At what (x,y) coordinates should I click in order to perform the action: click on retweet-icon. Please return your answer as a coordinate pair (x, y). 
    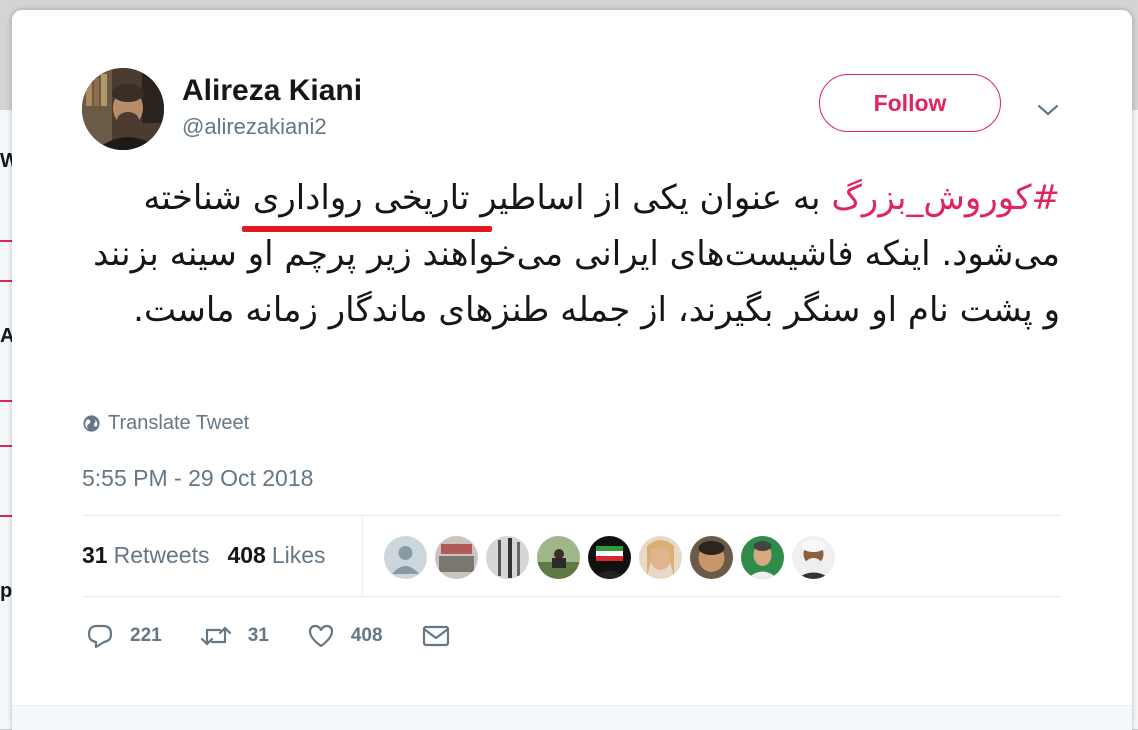
    Looking at the image, I should click on (215, 636).